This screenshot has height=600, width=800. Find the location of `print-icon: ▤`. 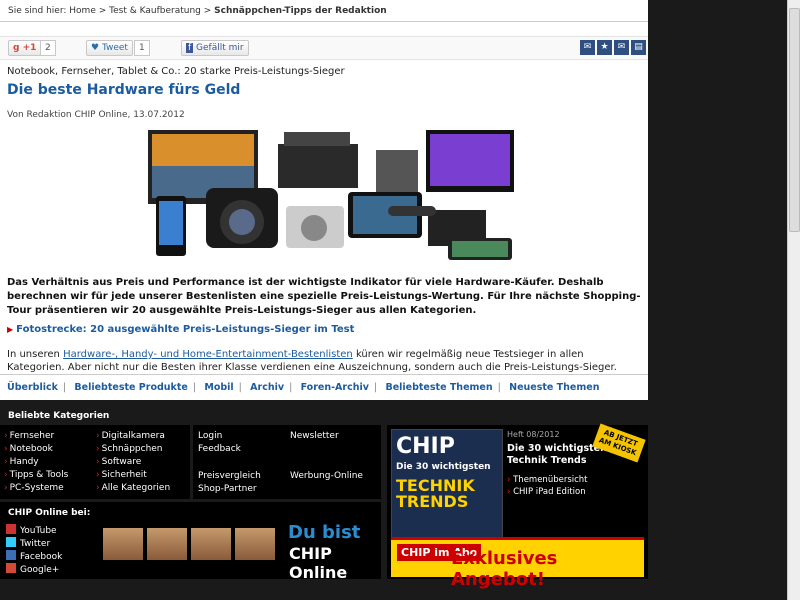

print-icon: ▤ is located at coordinates (638, 47).